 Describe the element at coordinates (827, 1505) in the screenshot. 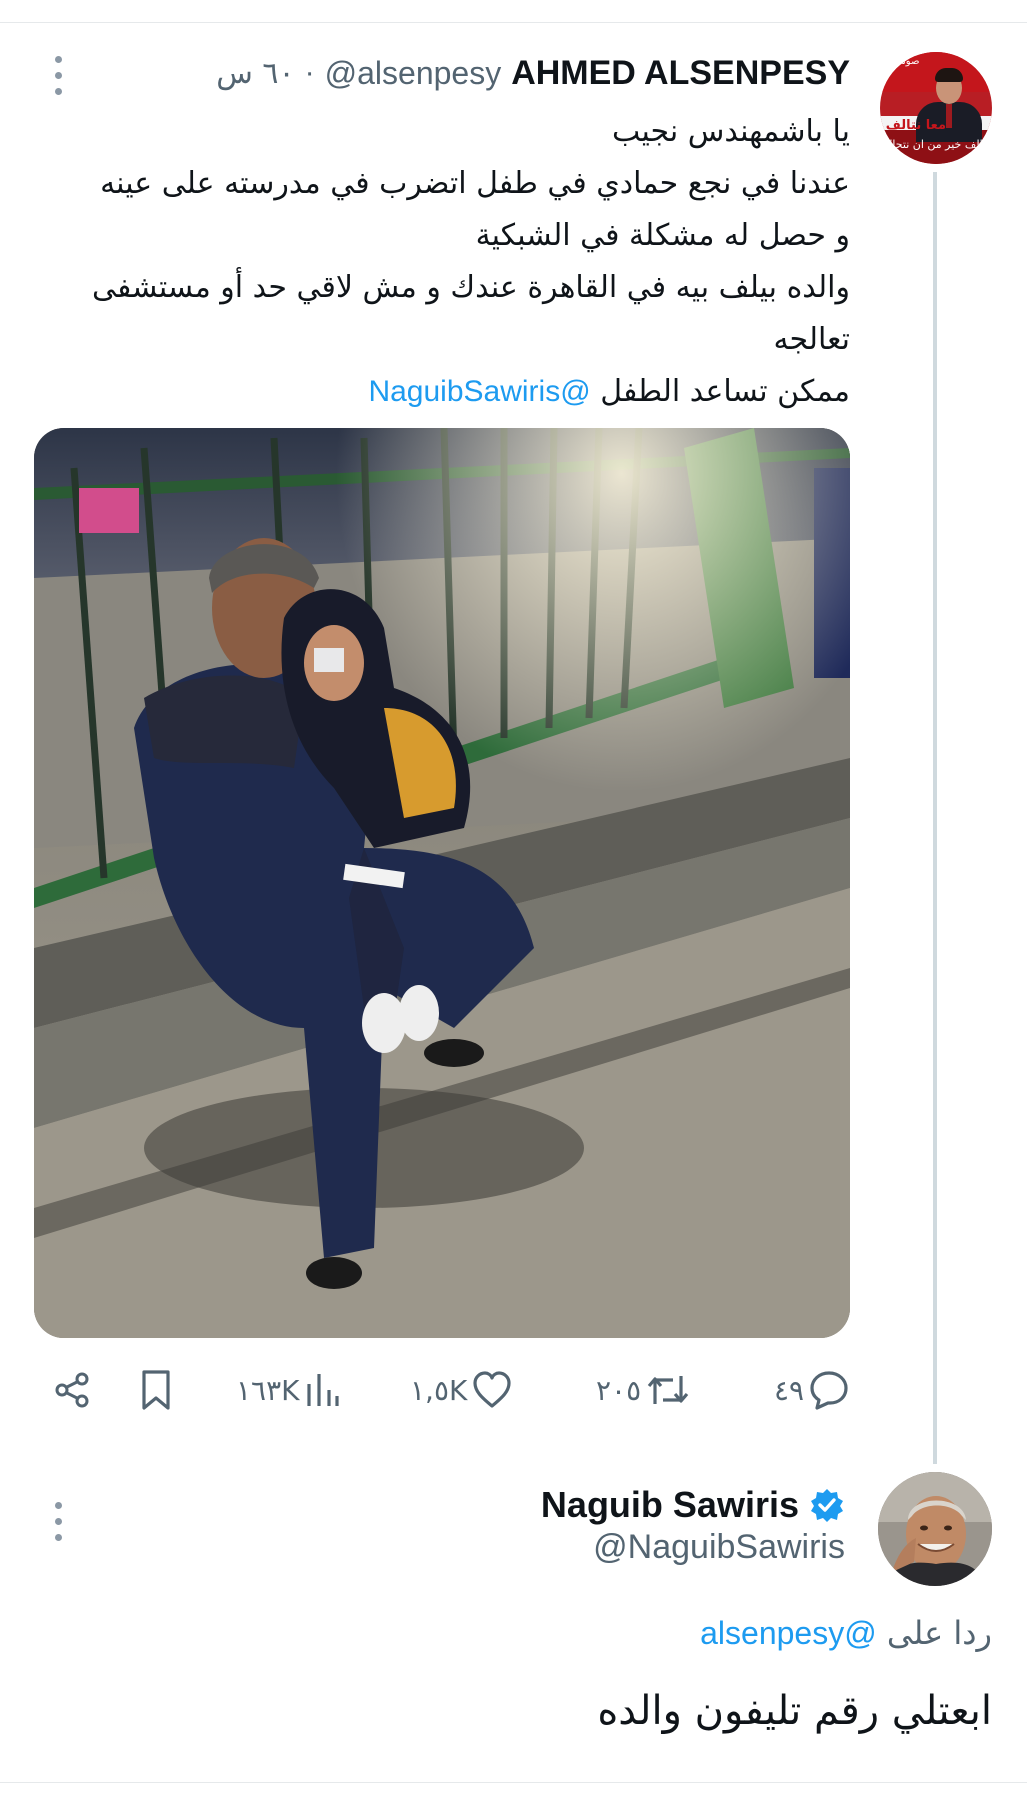

I see `verified-badge-icon` at that location.